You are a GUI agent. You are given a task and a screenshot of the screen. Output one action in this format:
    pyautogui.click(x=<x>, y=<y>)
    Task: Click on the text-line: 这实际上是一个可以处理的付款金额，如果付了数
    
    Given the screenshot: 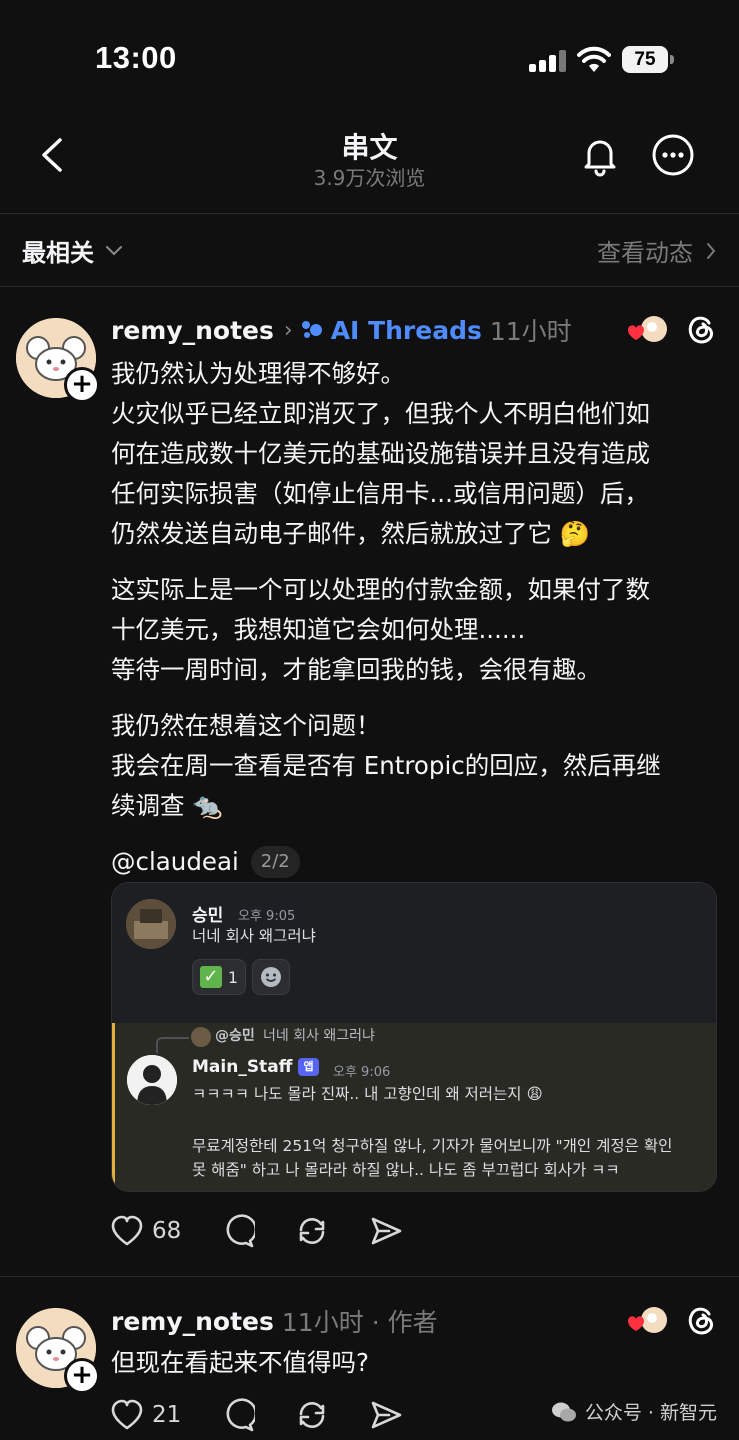 What is the action you would take?
    pyautogui.click(x=380, y=589)
    